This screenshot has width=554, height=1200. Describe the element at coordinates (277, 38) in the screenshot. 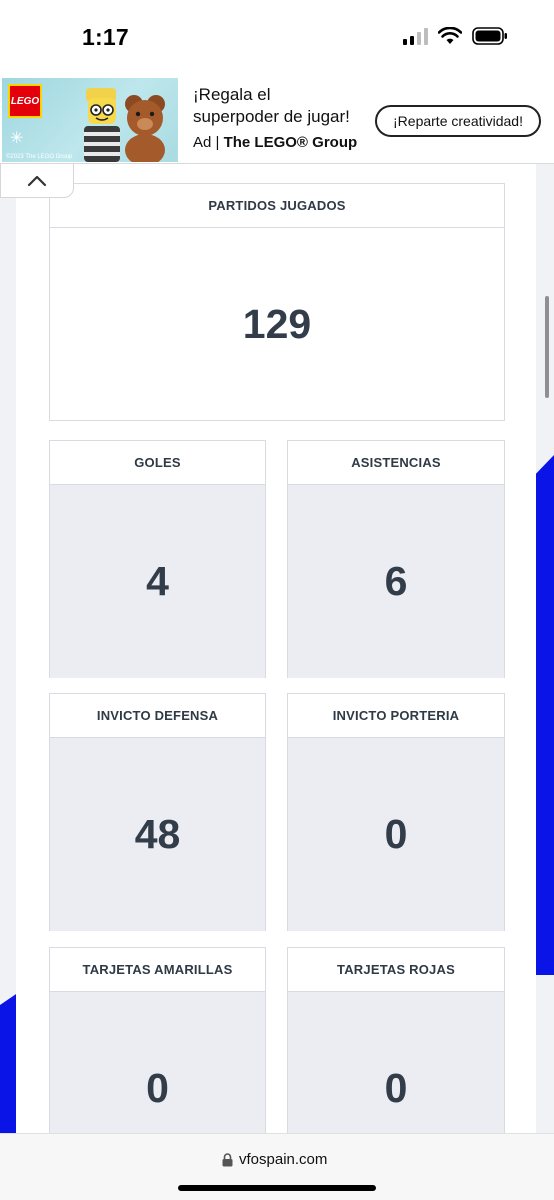

I see `status-bar: 1:17` at that location.